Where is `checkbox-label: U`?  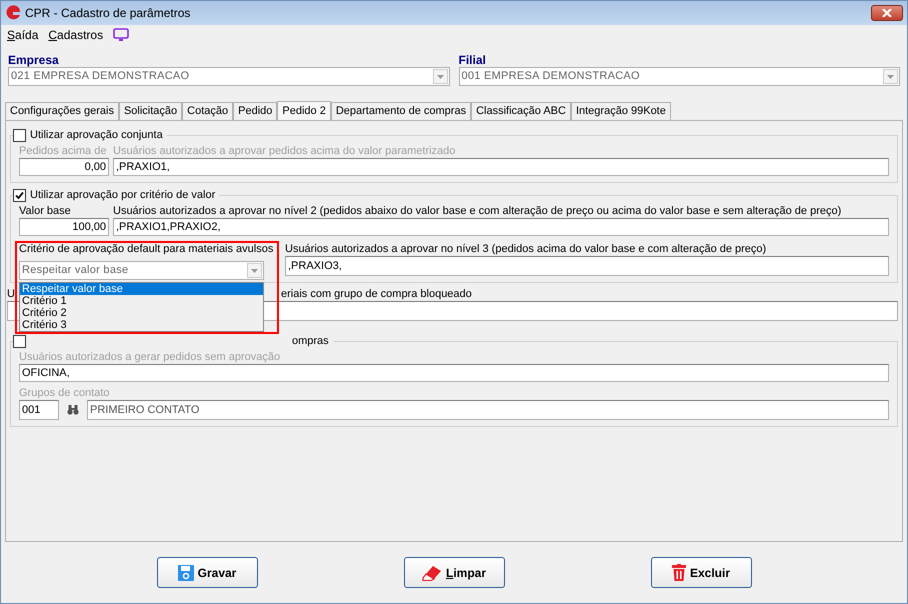
checkbox-label: U is located at coordinates (11, 294).